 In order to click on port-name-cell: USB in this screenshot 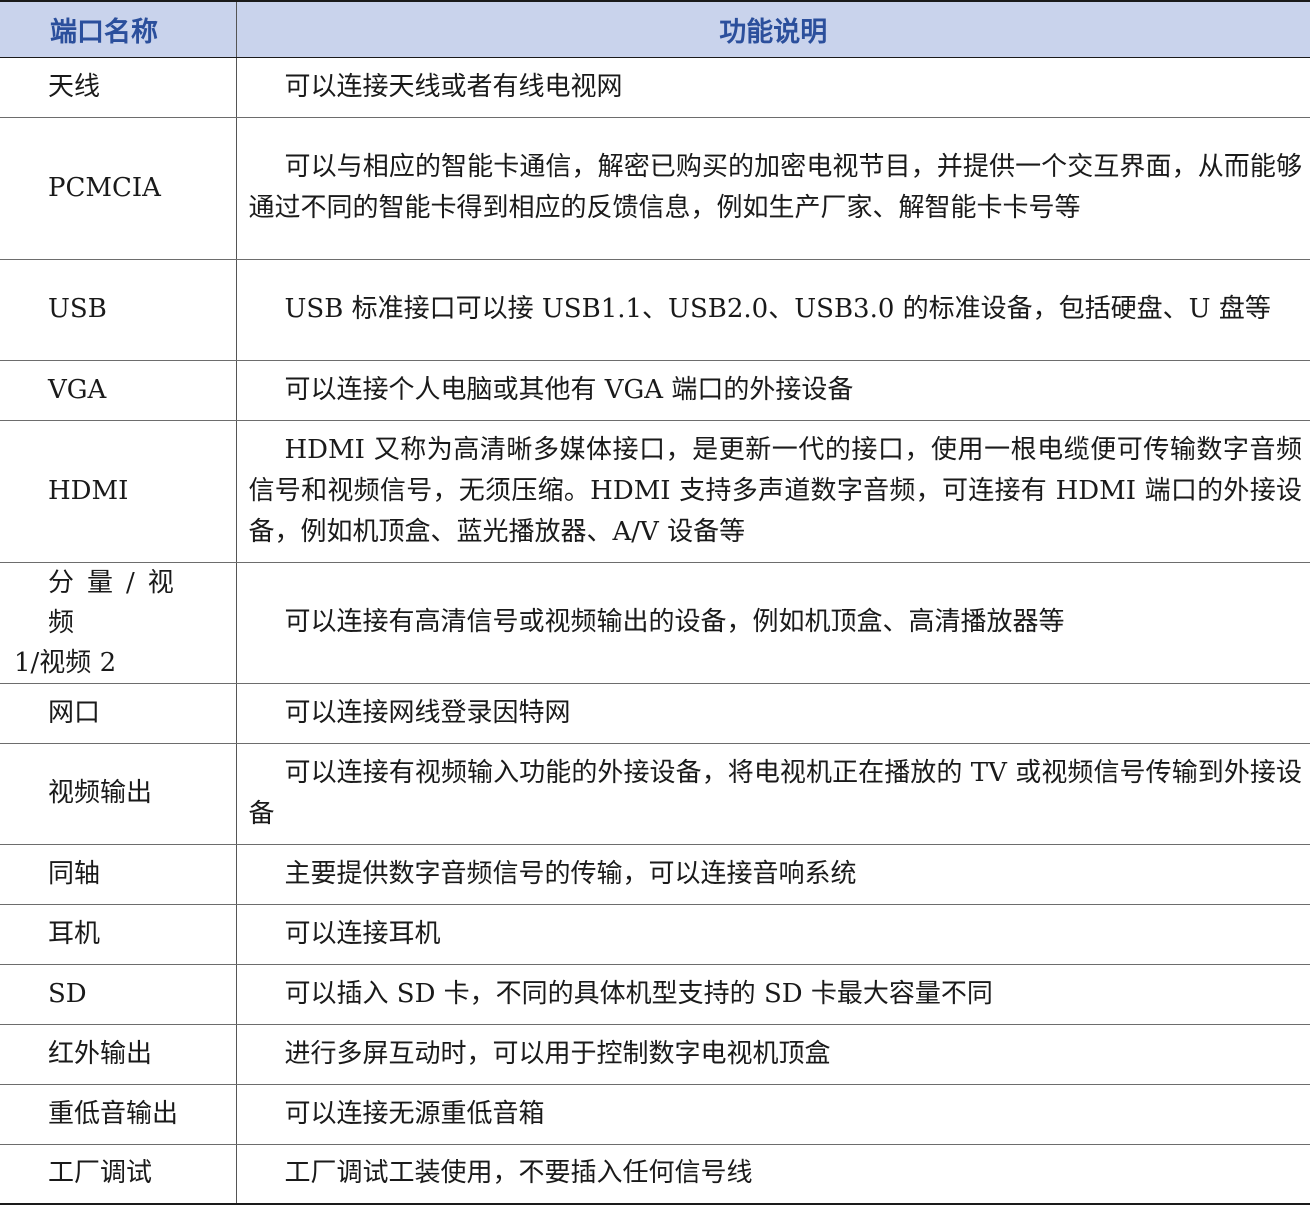, I will do `click(118, 310)`.